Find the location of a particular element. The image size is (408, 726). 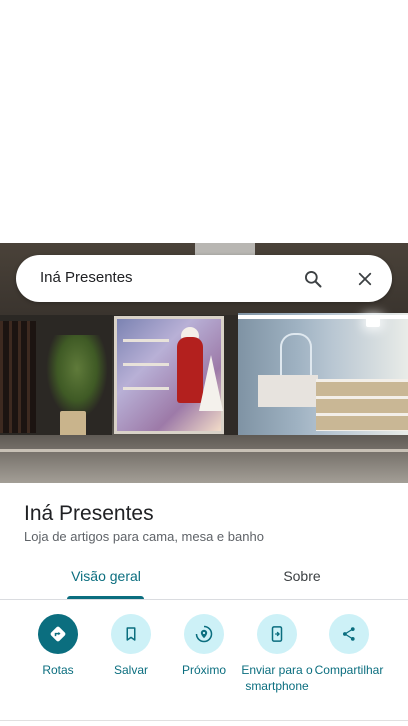

share-button: Compartilhar is located at coordinates (349, 646).